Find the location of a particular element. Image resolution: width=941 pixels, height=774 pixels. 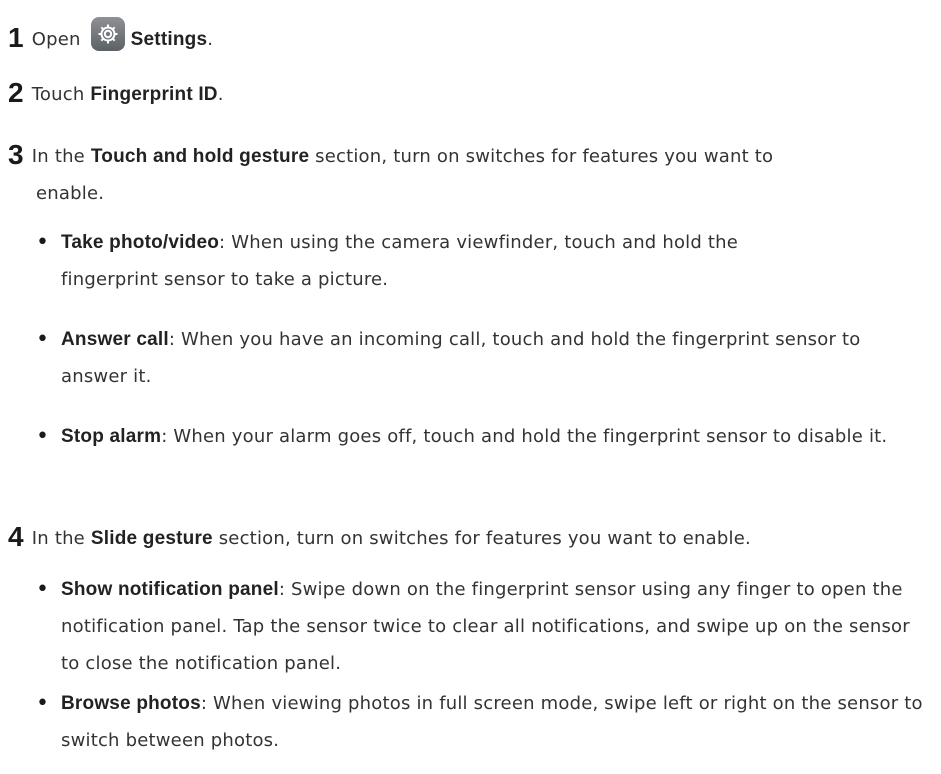

fingerprint-id-term: Fingerprint ID is located at coordinates (154, 94).